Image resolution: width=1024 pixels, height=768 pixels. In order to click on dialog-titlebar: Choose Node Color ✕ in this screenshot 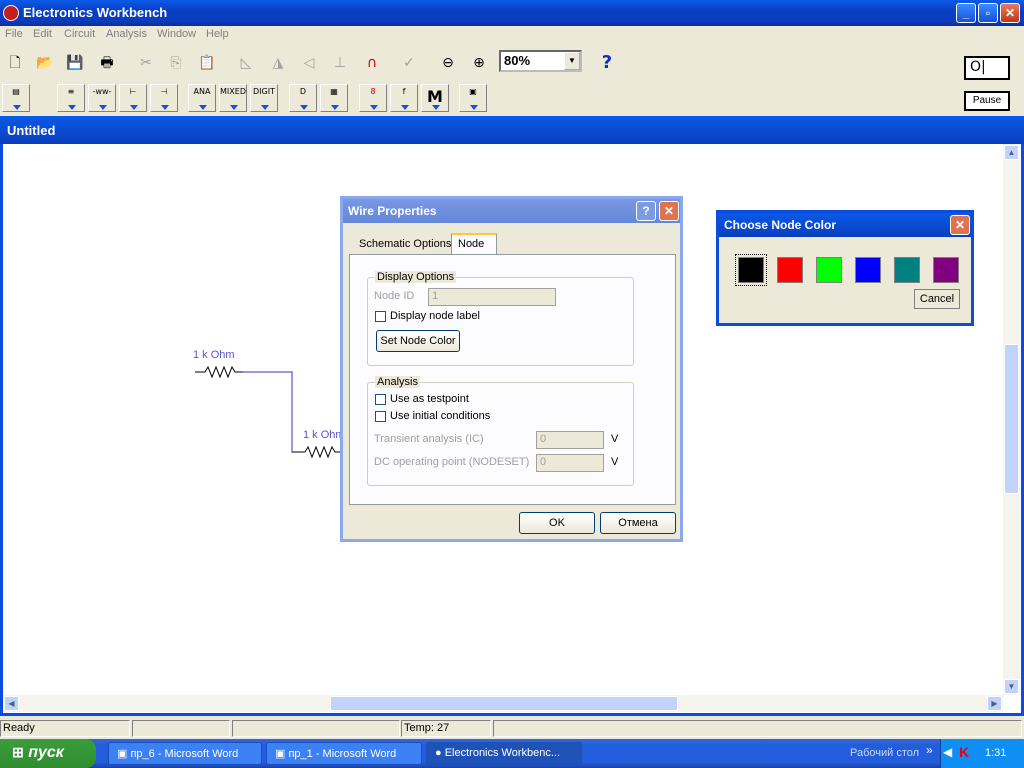, I will do `click(845, 225)`.